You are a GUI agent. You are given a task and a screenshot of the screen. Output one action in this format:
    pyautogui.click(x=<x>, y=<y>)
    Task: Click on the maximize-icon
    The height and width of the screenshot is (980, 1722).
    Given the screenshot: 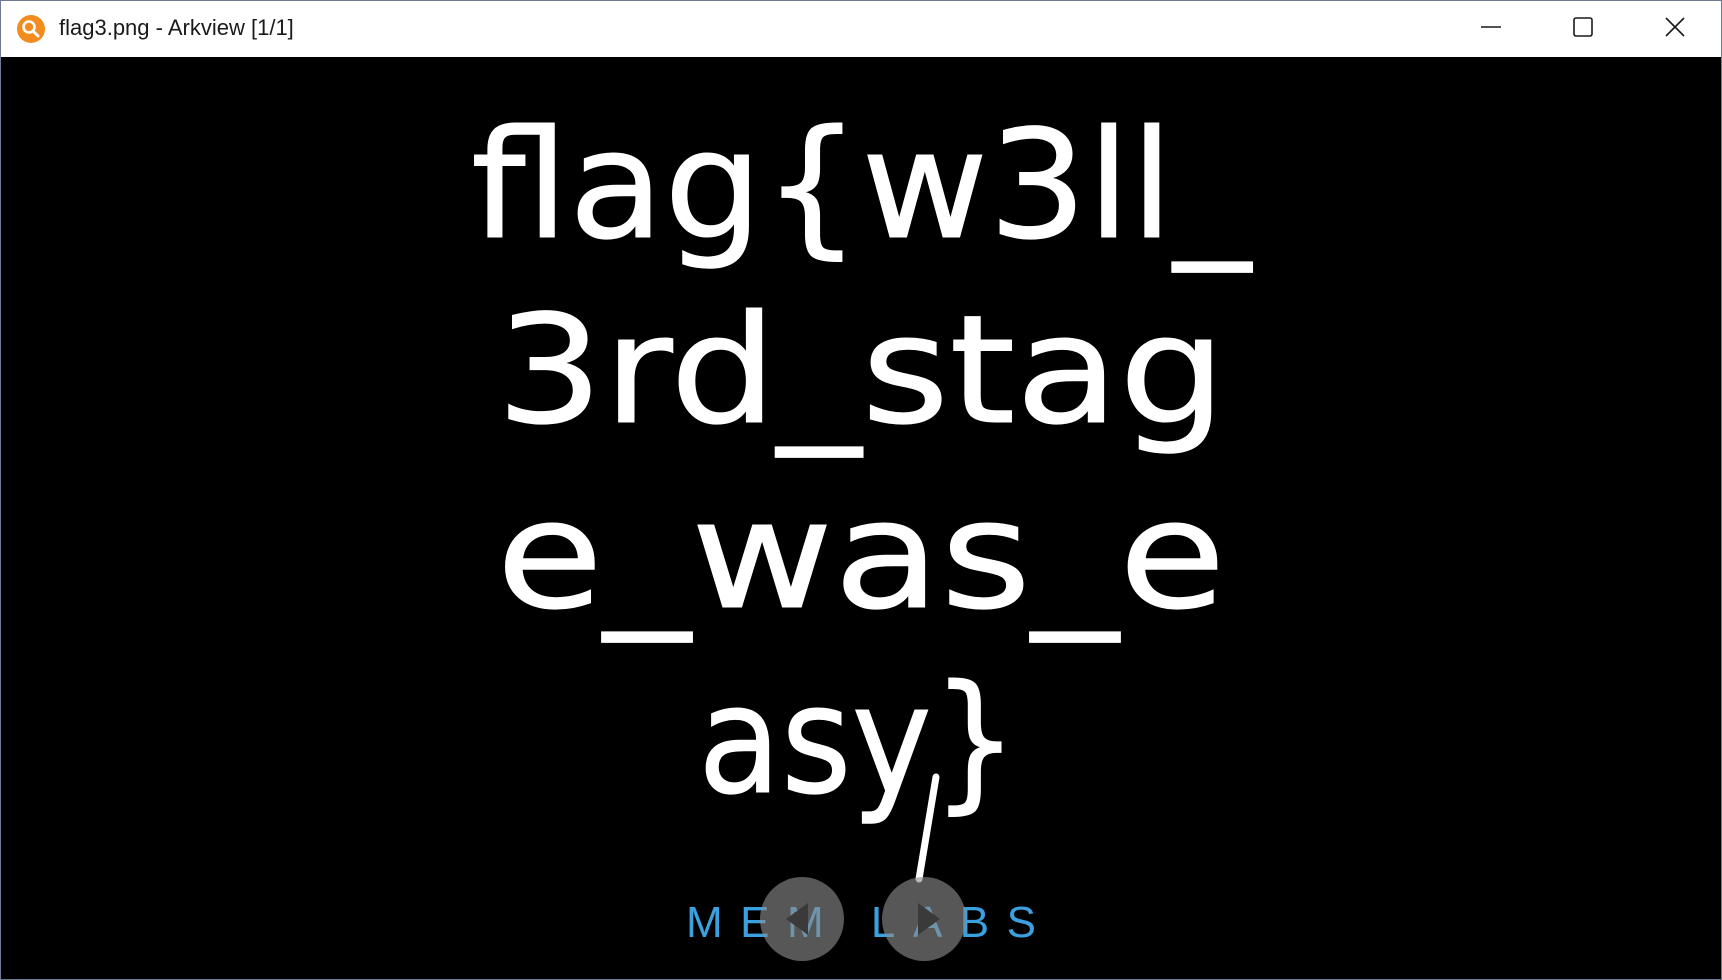 What is the action you would take?
    pyautogui.click(x=1583, y=29)
    